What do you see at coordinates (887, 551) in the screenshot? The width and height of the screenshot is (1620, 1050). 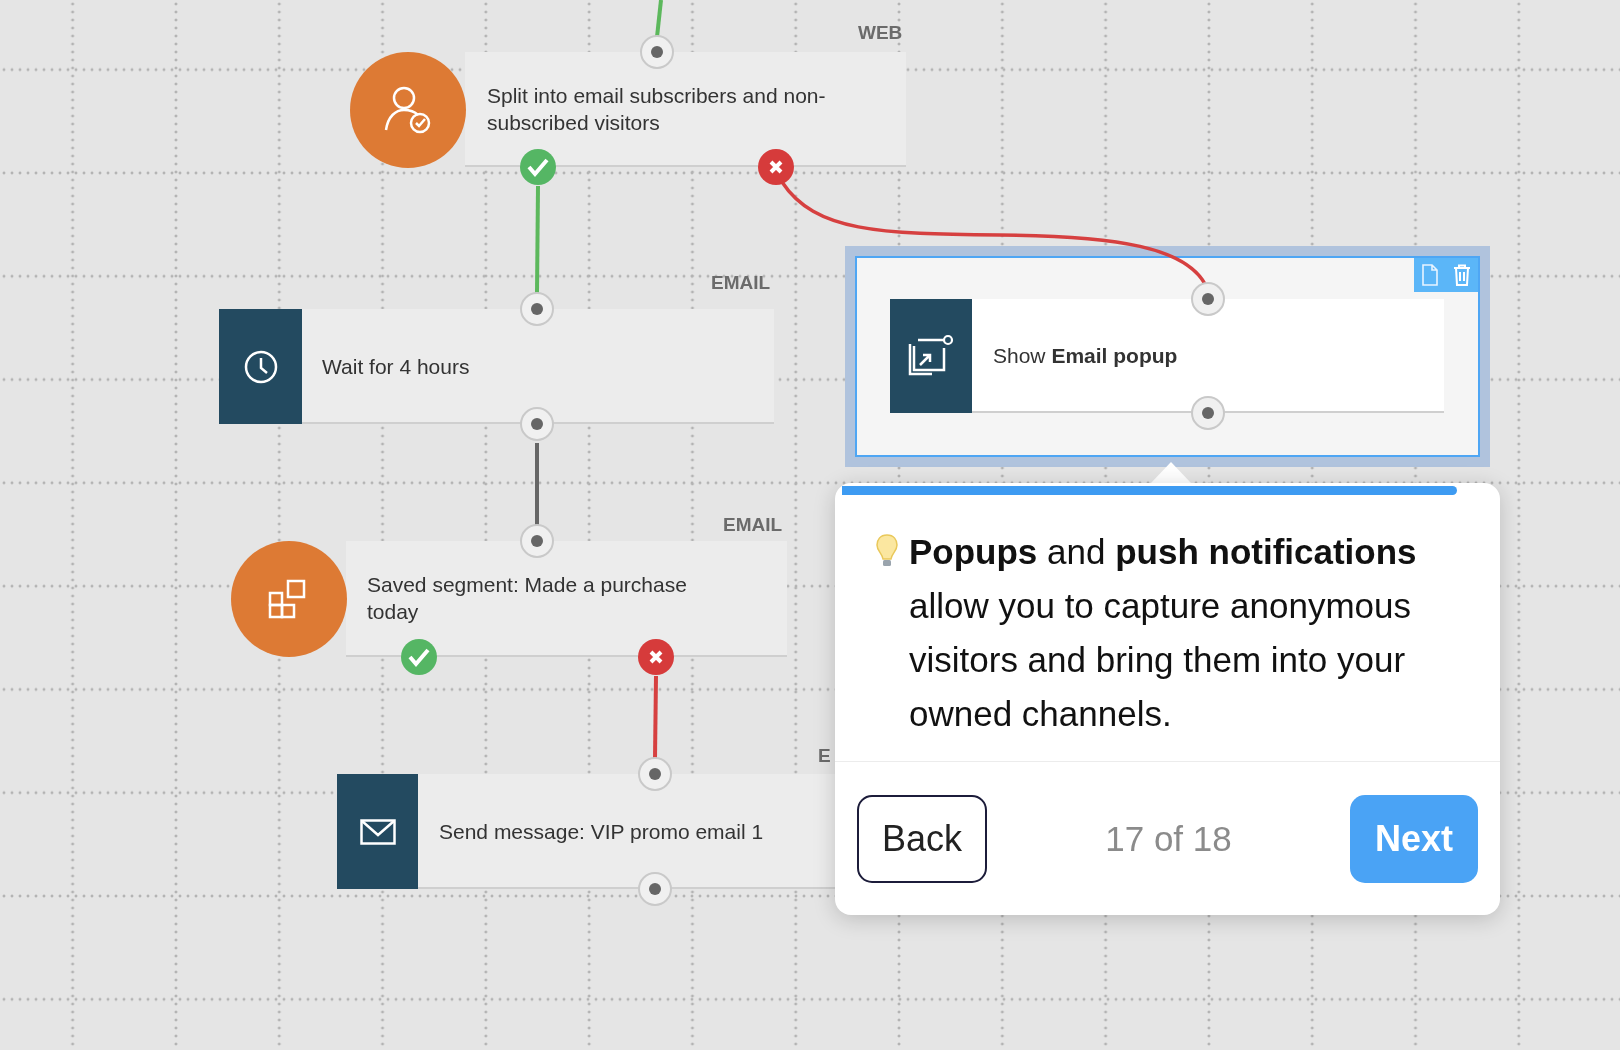 I see `lightbulb-icon` at bounding box center [887, 551].